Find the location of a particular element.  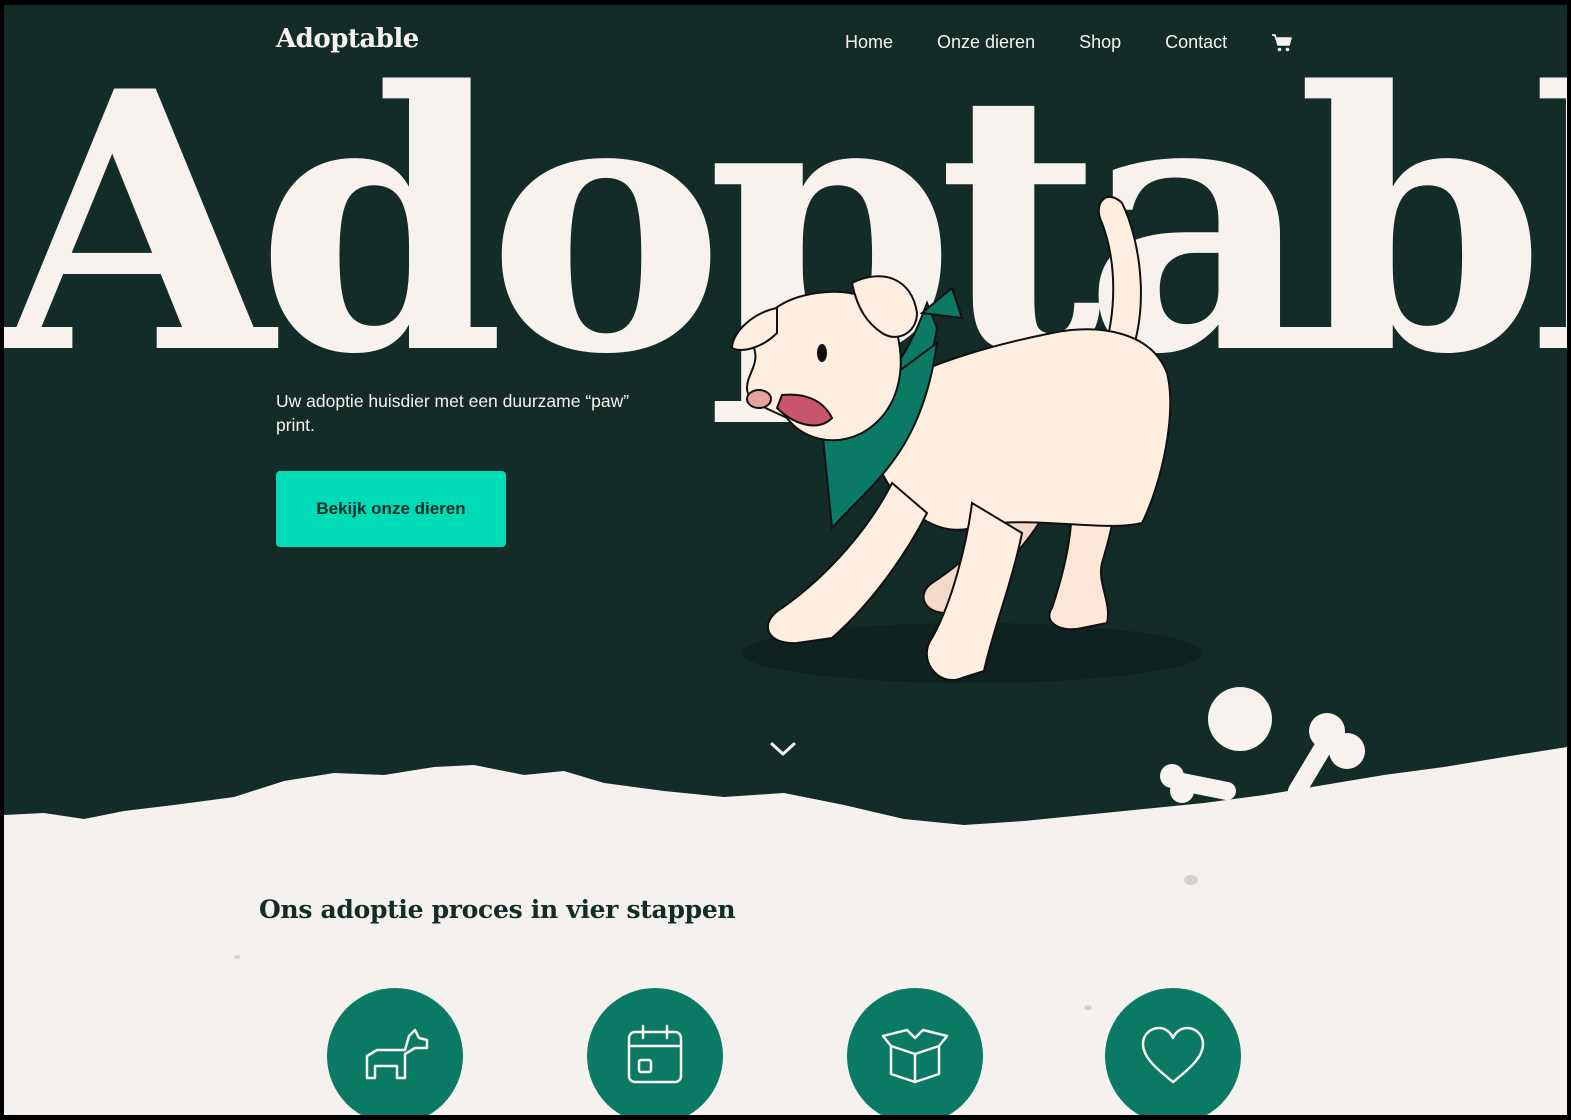

main-nav: Home Onze dieren Shop Contact is located at coordinates (1069, 42).